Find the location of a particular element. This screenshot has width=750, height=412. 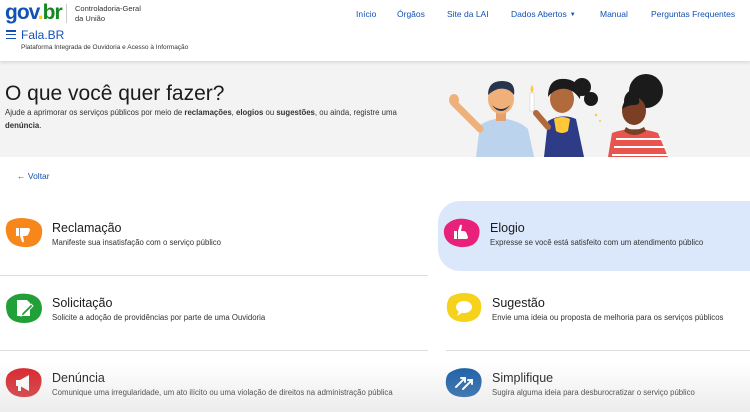

option-denuncia-title: Denúncia is located at coordinates (78, 378).